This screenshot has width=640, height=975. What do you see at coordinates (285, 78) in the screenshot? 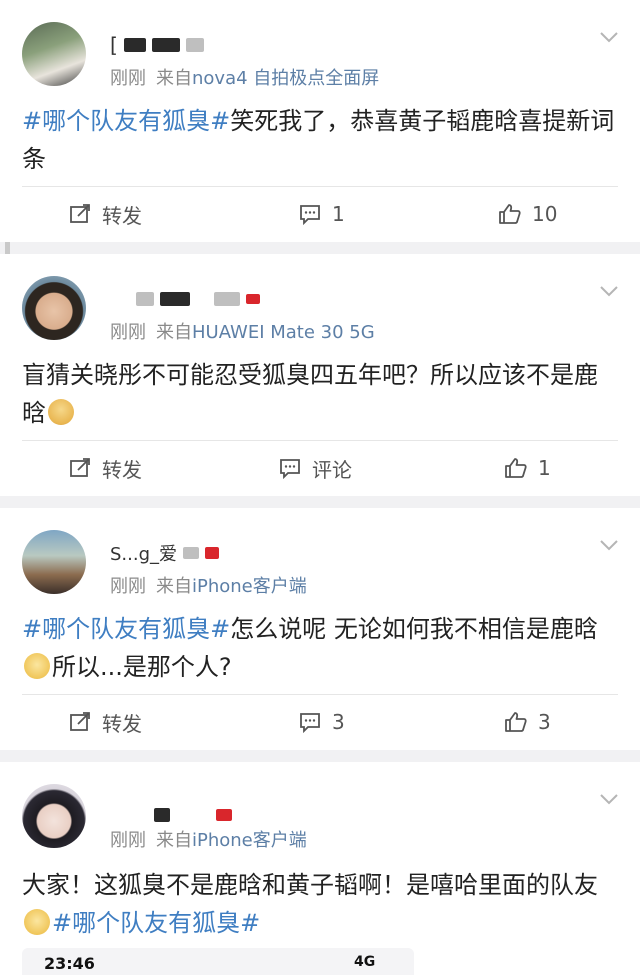
I see `source-device: nova4 自拍极点全面屏` at bounding box center [285, 78].